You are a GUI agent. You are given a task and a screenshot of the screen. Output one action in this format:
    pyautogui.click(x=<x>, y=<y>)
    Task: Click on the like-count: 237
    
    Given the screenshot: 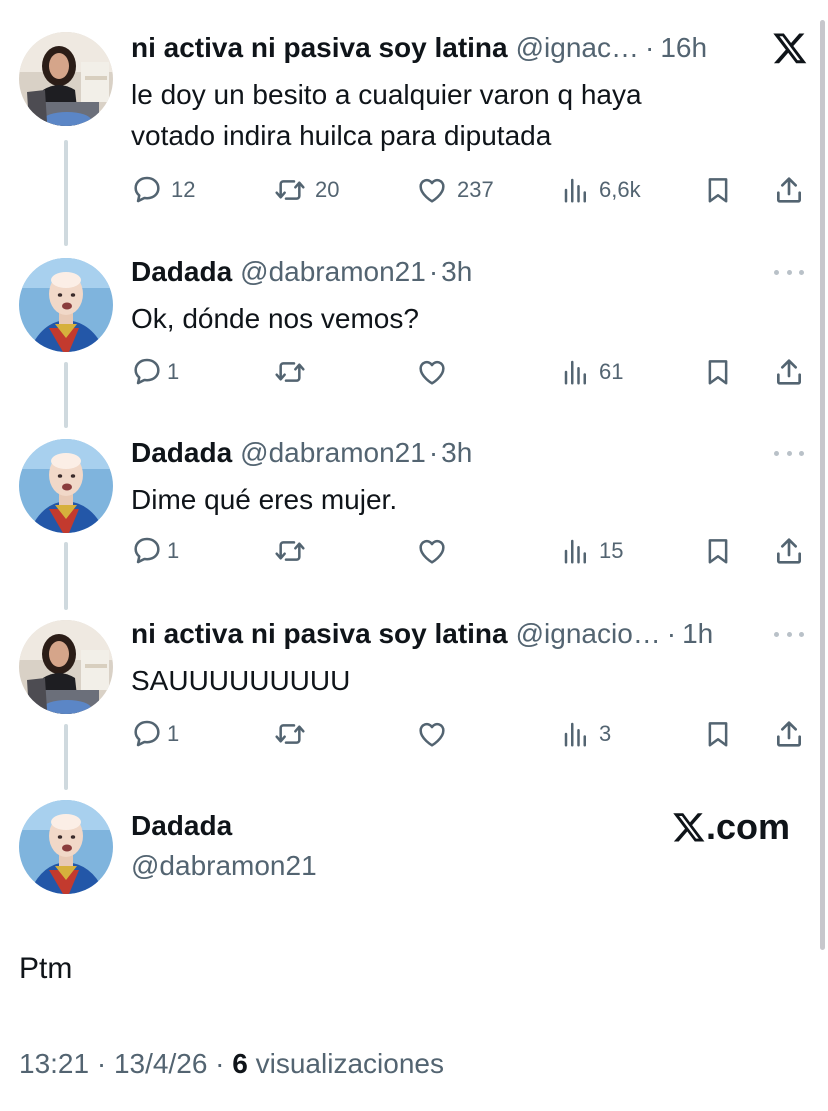 What is the action you would take?
    pyautogui.click(x=475, y=189)
    